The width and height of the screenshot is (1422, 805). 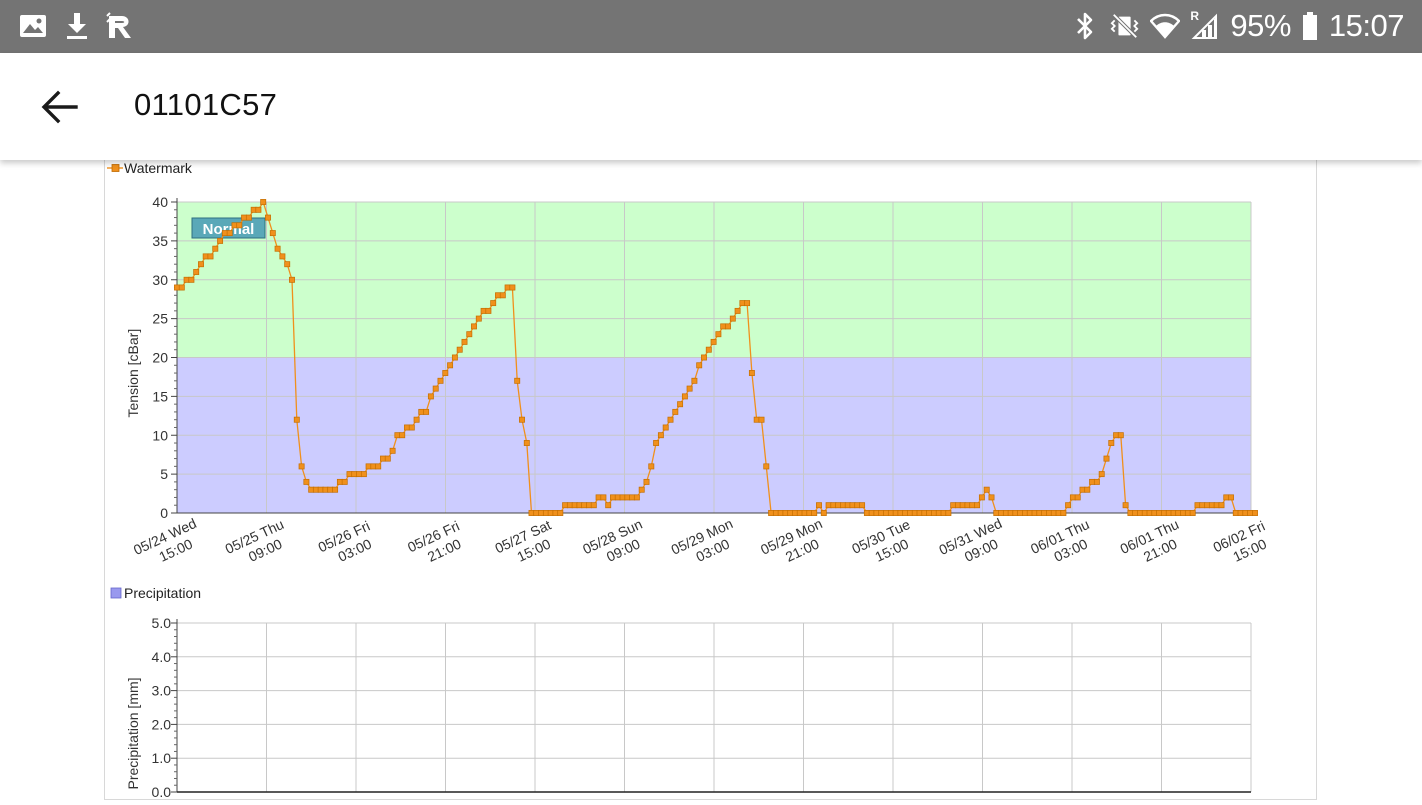 What do you see at coordinates (116, 593) in the screenshot?
I see `legend-marker-precip` at bounding box center [116, 593].